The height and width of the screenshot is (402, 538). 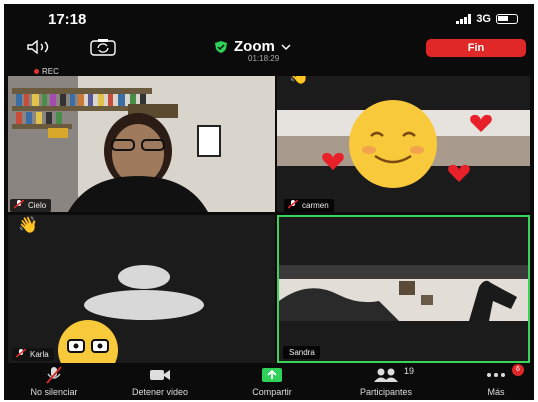 I want to click on stop-video-button: Detener video, so click(x=160, y=381).